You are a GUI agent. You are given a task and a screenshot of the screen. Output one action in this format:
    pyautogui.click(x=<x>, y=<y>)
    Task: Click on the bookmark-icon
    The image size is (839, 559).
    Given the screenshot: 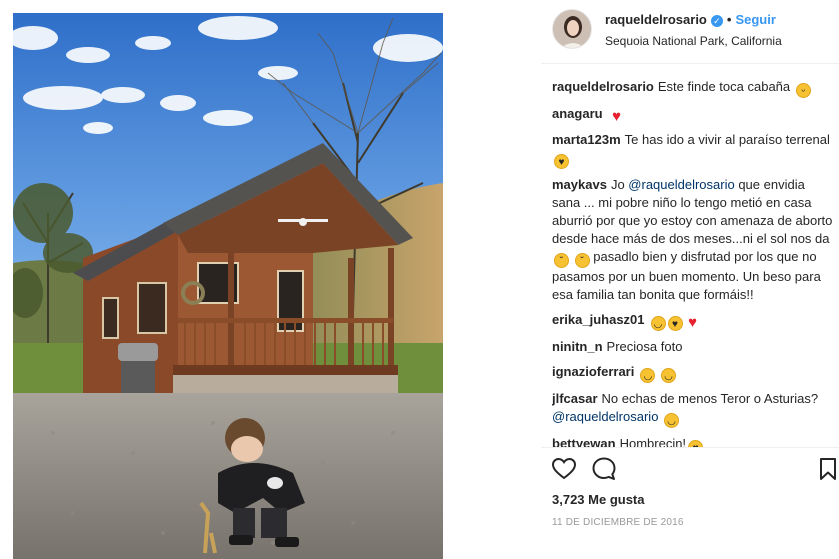 What is the action you would take?
    pyautogui.click(x=828, y=469)
    